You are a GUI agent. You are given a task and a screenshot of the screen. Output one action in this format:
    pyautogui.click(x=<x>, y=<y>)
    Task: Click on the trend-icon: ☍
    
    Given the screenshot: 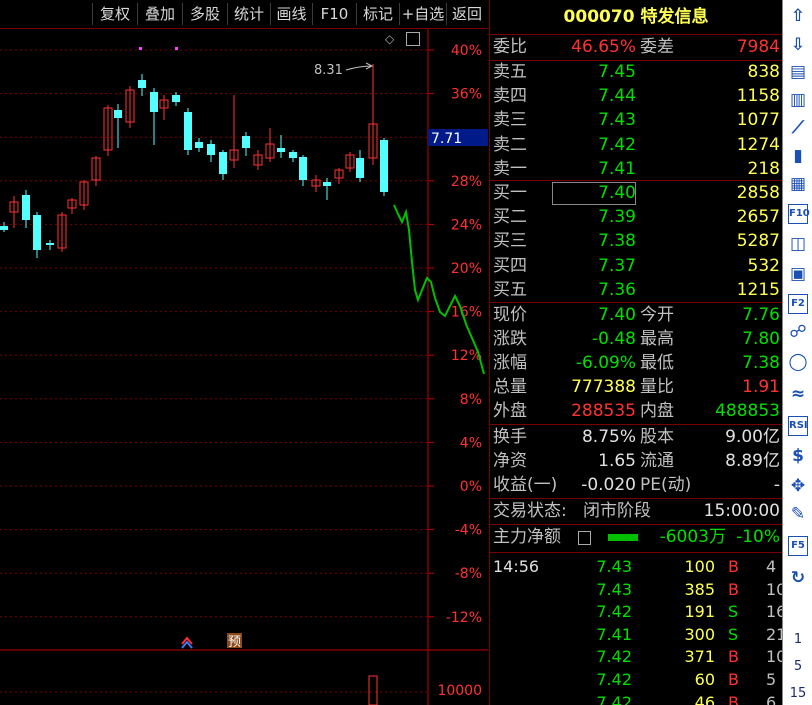 What is the action you would take?
    pyautogui.click(x=798, y=332)
    